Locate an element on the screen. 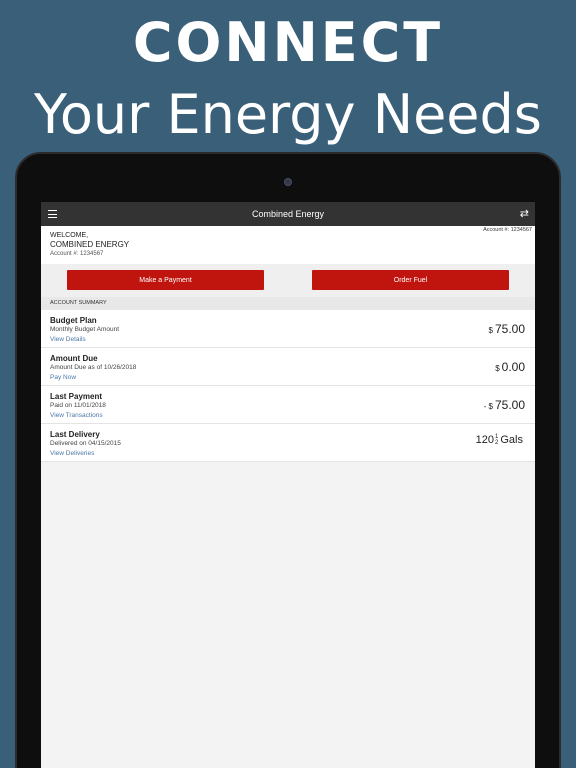 The image size is (576, 768). pay-now-link: Pay Now is located at coordinates (292, 377).